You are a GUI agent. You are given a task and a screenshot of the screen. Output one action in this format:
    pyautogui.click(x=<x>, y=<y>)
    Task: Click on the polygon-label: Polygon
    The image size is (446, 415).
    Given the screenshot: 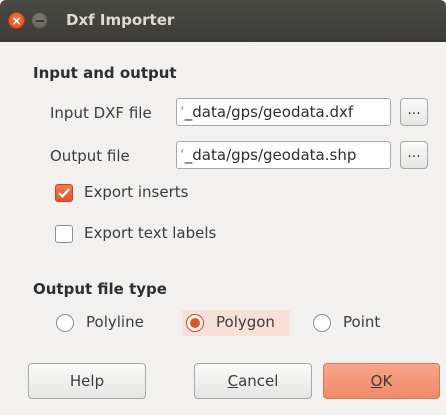 What is the action you would take?
    pyautogui.click(x=245, y=322)
    